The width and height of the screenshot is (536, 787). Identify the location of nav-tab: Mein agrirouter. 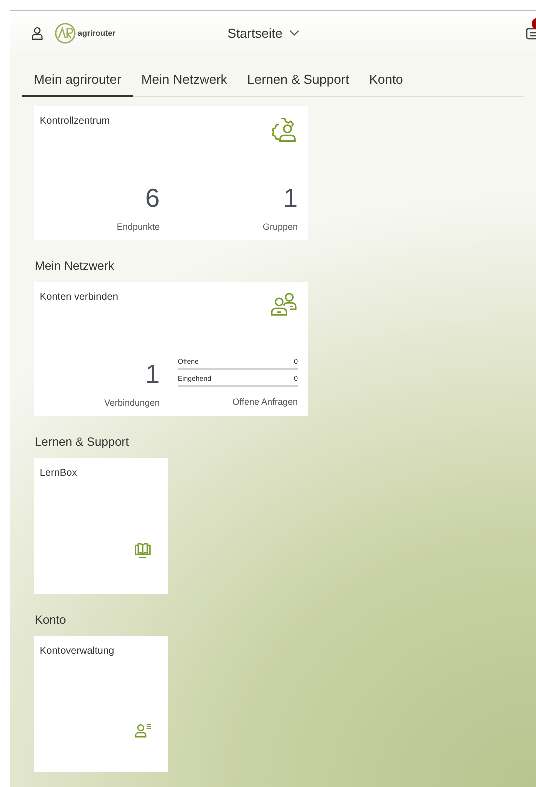
(78, 82).